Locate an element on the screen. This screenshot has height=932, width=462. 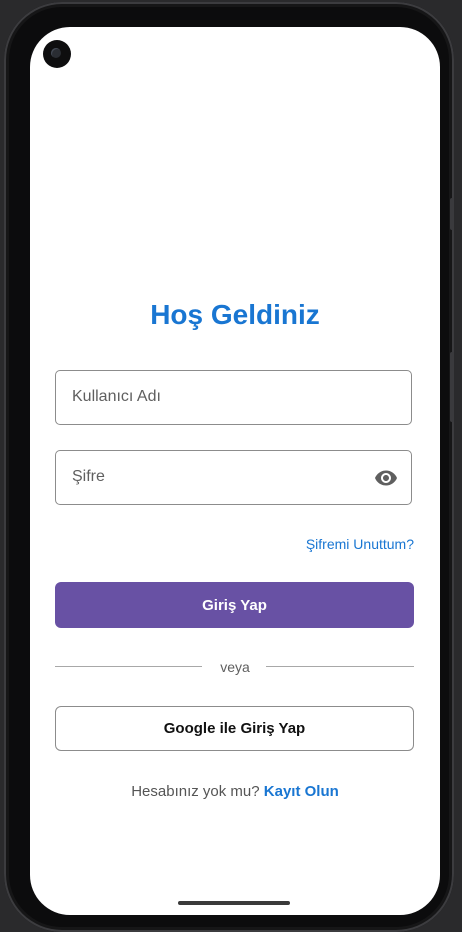
password-placeholder: Şifre is located at coordinates (88, 476).